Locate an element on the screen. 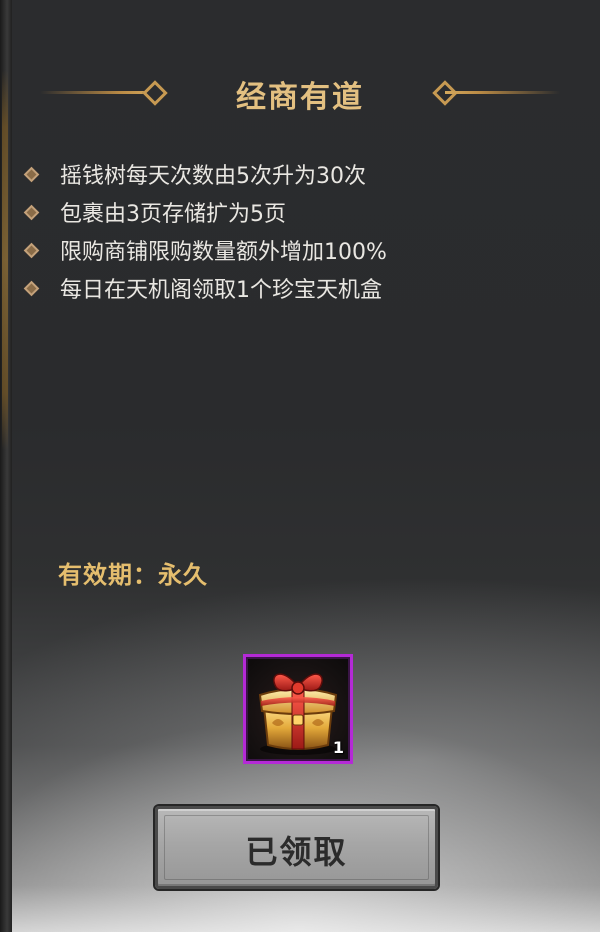 The width and height of the screenshot is (600, 932). perk-item: 摇钱树每天次数由5次升为30次 is located at coordinates (302, 177).